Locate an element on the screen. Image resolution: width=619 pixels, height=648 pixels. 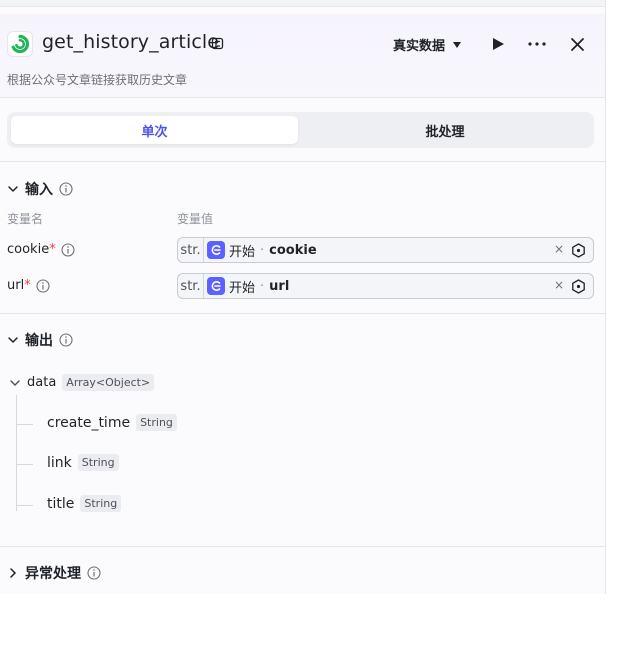
output-field-name: data is located at coordinates (42, 382).